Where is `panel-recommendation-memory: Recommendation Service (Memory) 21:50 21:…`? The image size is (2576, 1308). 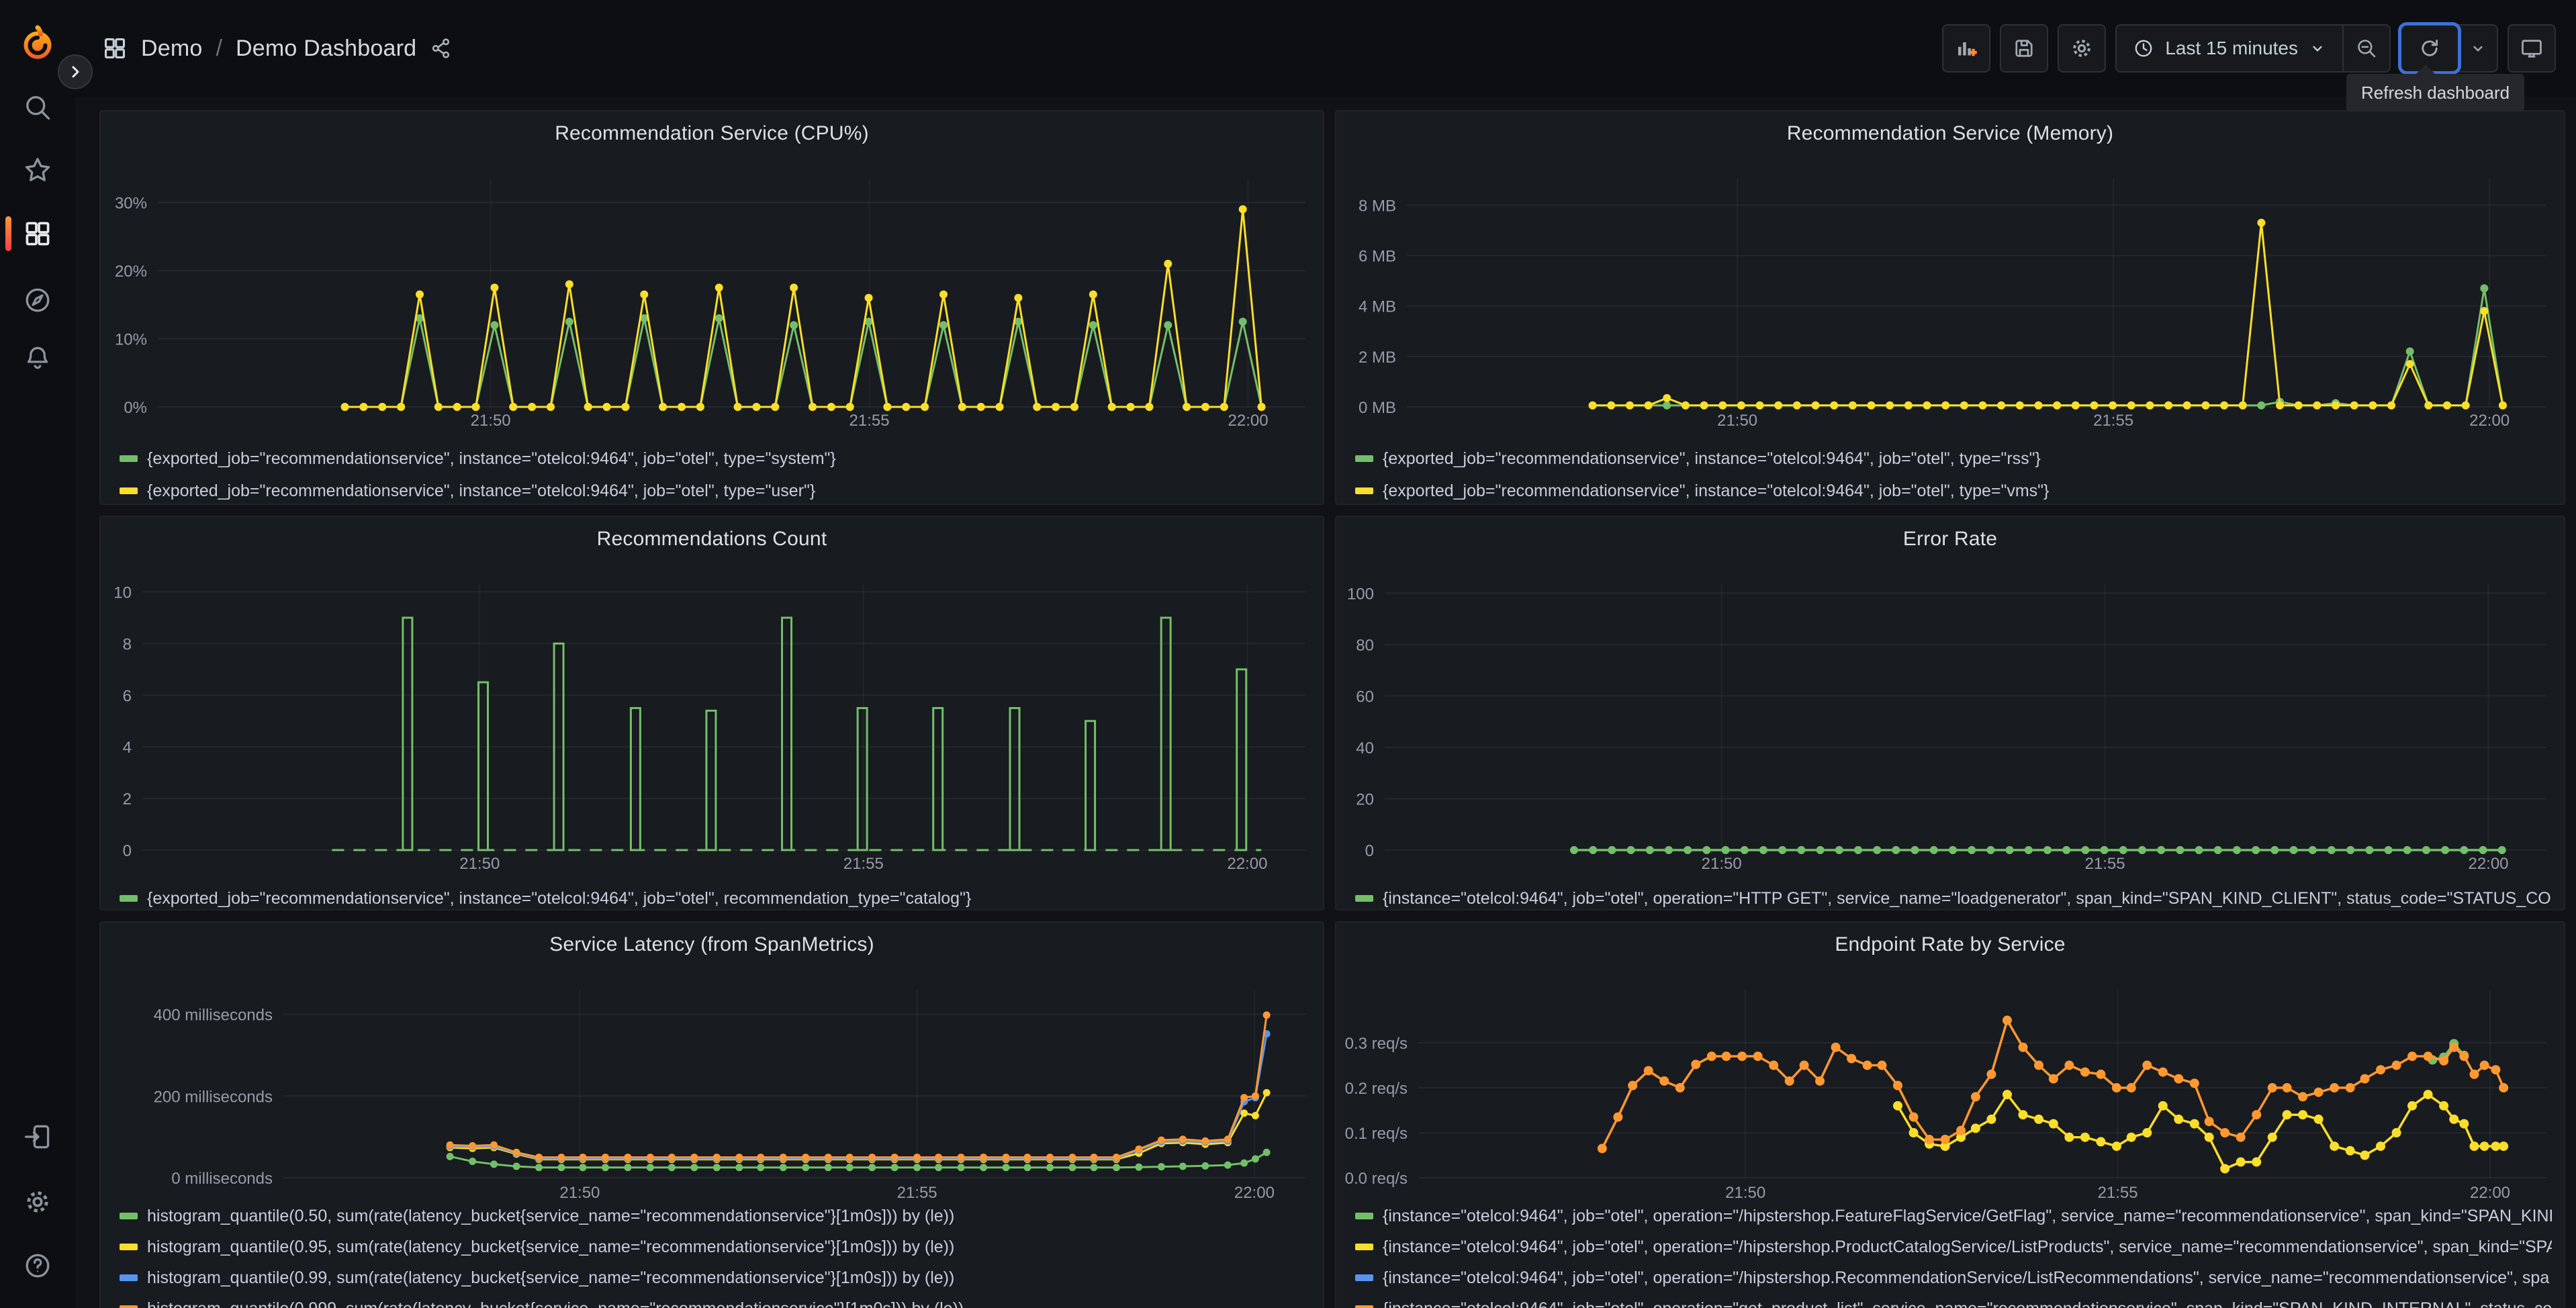 panel-recommendation-memory: Recommendation Service (Memory) 21:50 21:… is located at coordinates (1950, 308).